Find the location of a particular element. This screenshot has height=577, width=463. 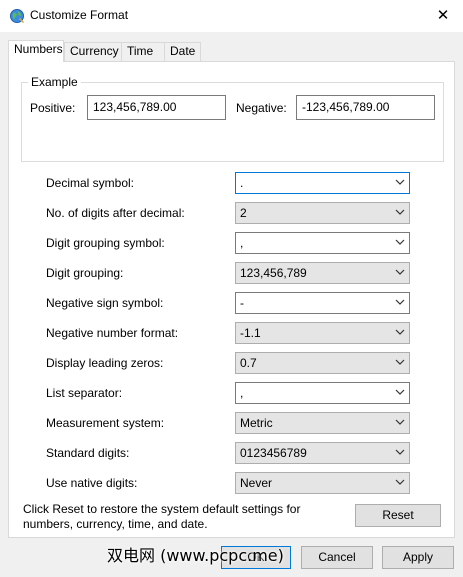

digit-grouping-value: 123,456,789 is located at coordinates (273, 273).